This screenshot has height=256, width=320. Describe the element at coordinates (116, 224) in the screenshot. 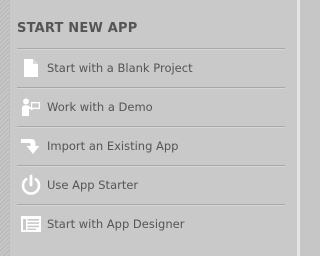

I see `start-app-designer-label: Start with App Designer` at that location.